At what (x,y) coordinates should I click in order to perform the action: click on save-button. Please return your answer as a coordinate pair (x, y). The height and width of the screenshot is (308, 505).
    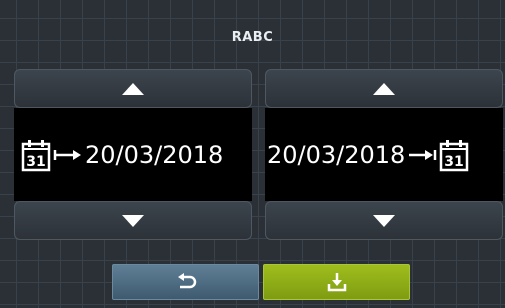
    Looking at the image, I should click on (336, 282).